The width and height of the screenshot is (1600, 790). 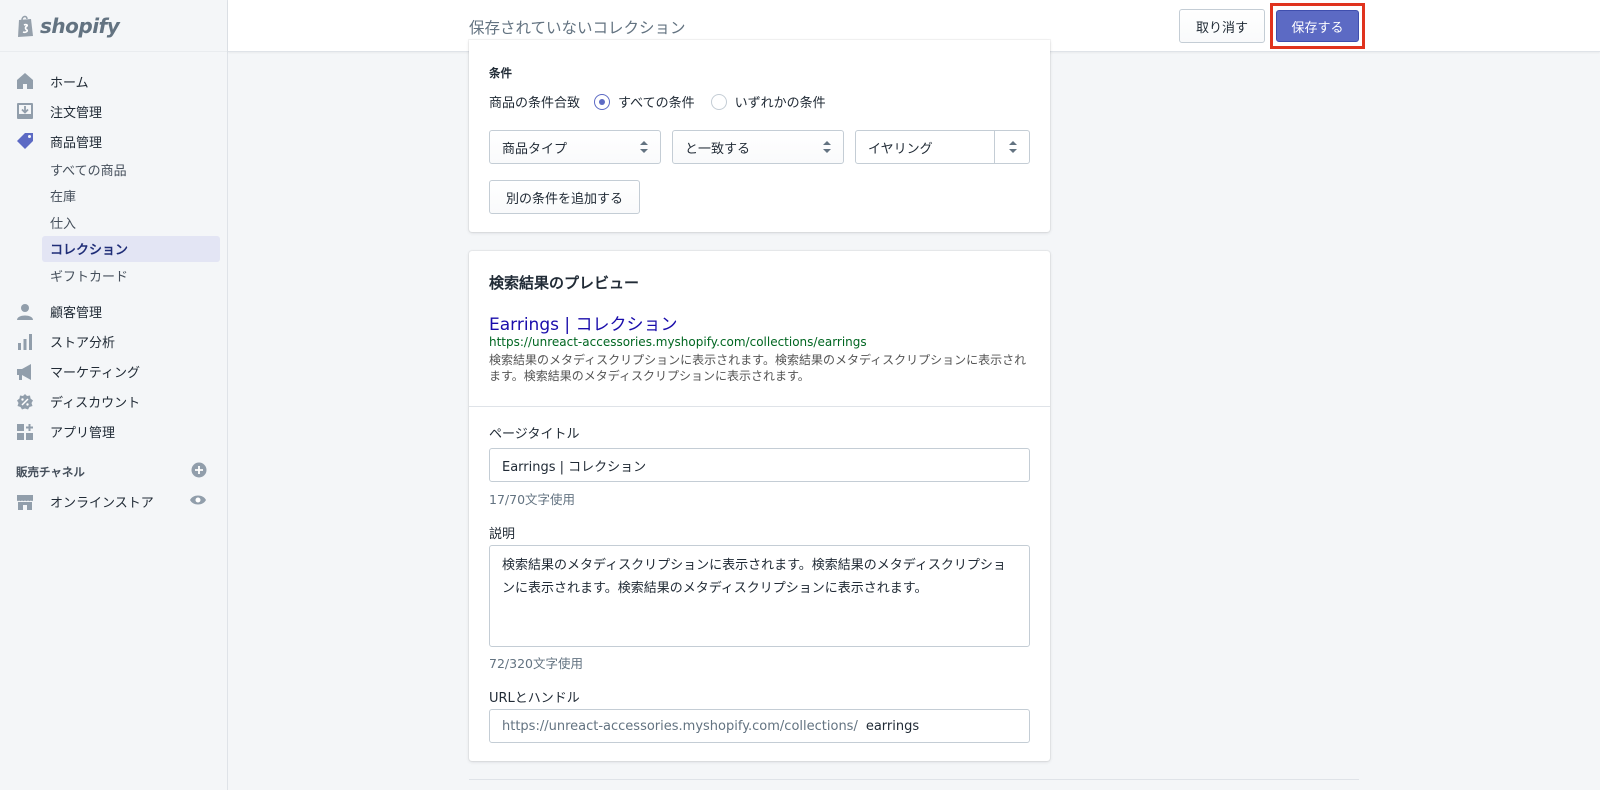 What do you see at coordinates (583, 325) in the screenshot?
I see `seo-preview-title: Earrings | コレクション` at bounding box center [583, 325].